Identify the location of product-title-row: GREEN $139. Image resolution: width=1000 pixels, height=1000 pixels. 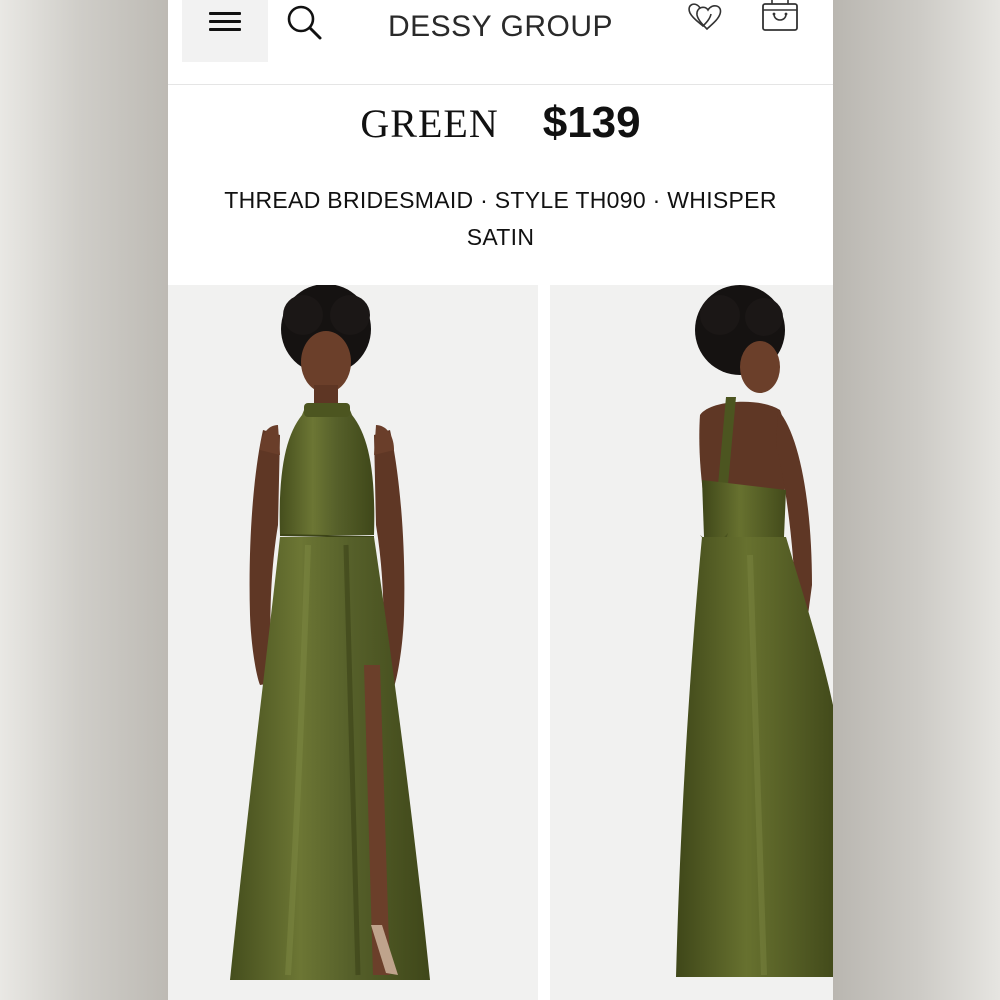
(500, 123).